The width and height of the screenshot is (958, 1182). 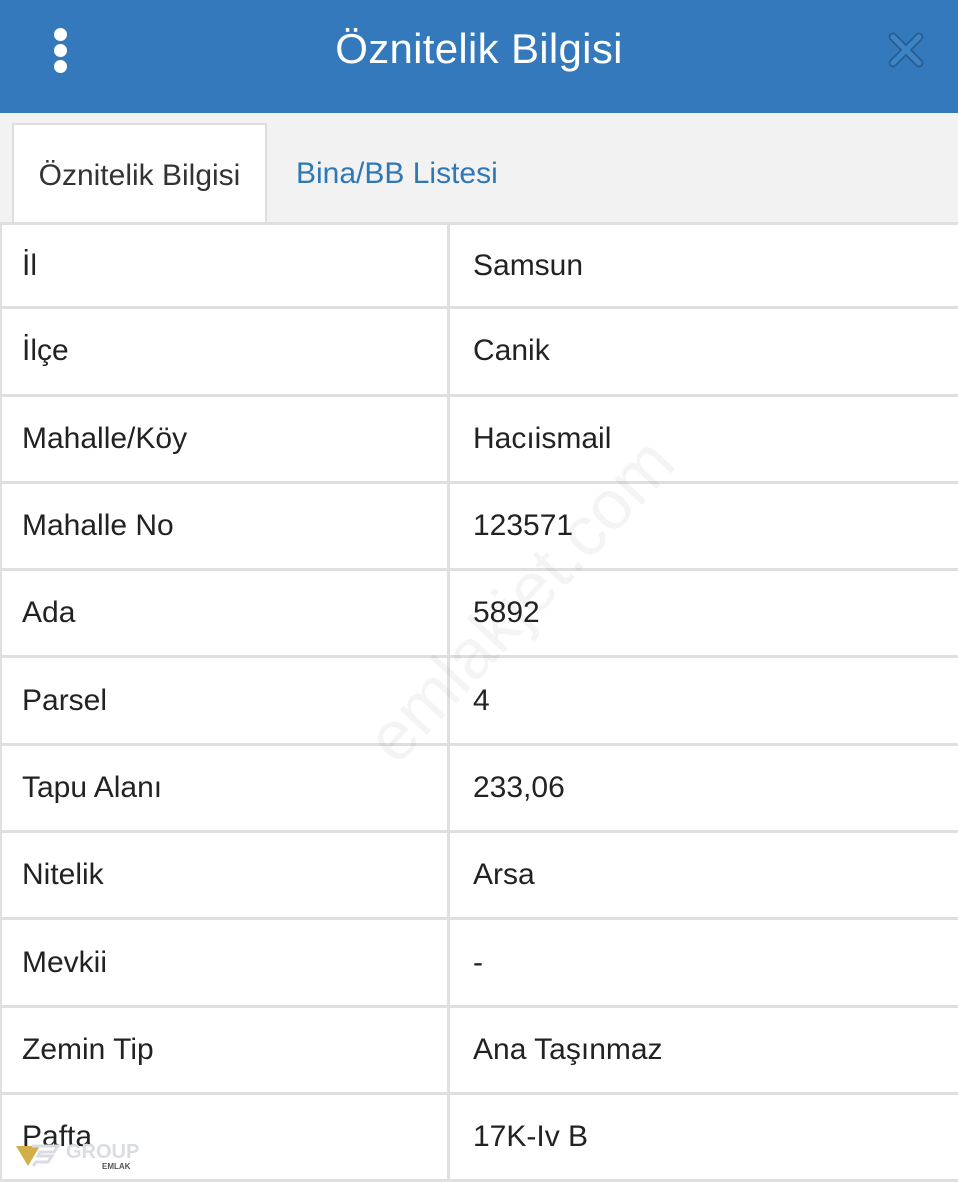 What do you see at coordinates (225, 788) in the screenshot?
I see `row-label: Tapu Alanı` at bounding box center [225, 788].